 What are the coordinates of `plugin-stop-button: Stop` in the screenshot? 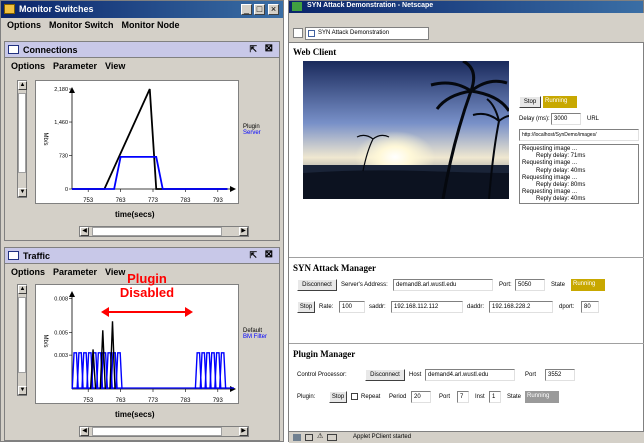 It's located at (338, 397).